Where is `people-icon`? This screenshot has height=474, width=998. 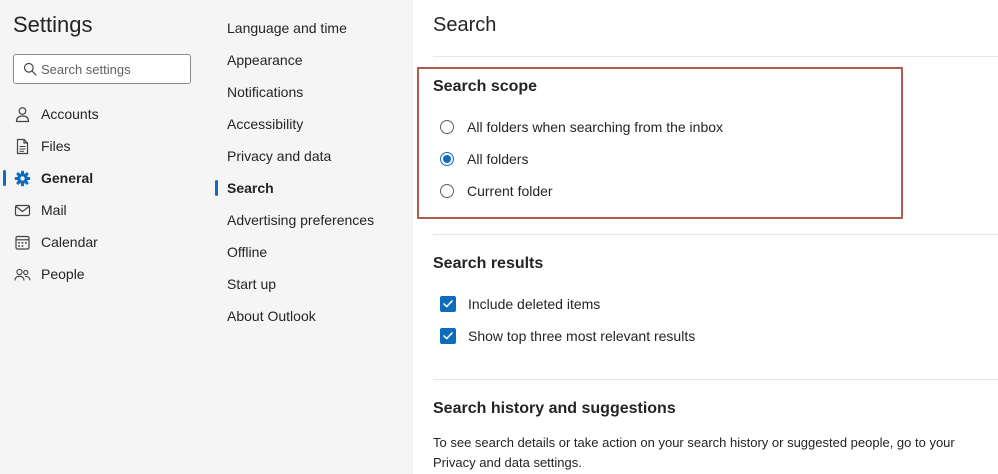 people-icon is located at coordinates (22, 274).